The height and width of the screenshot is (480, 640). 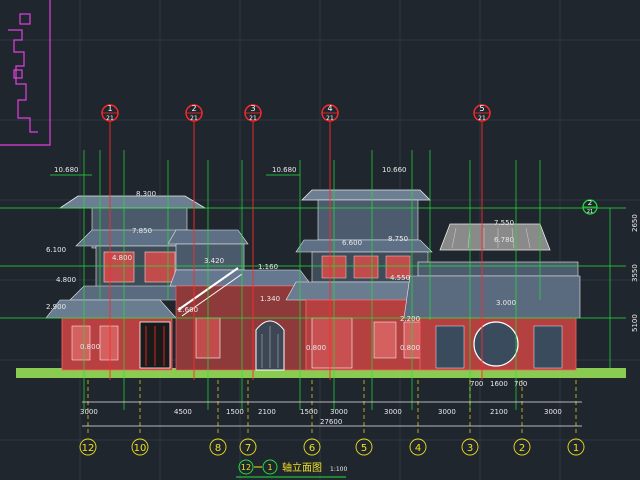 What do you see at coordinates (590, 203) in the screenshot?
I see `section-mark-5-num: 2` at bounding box center [590, 203].